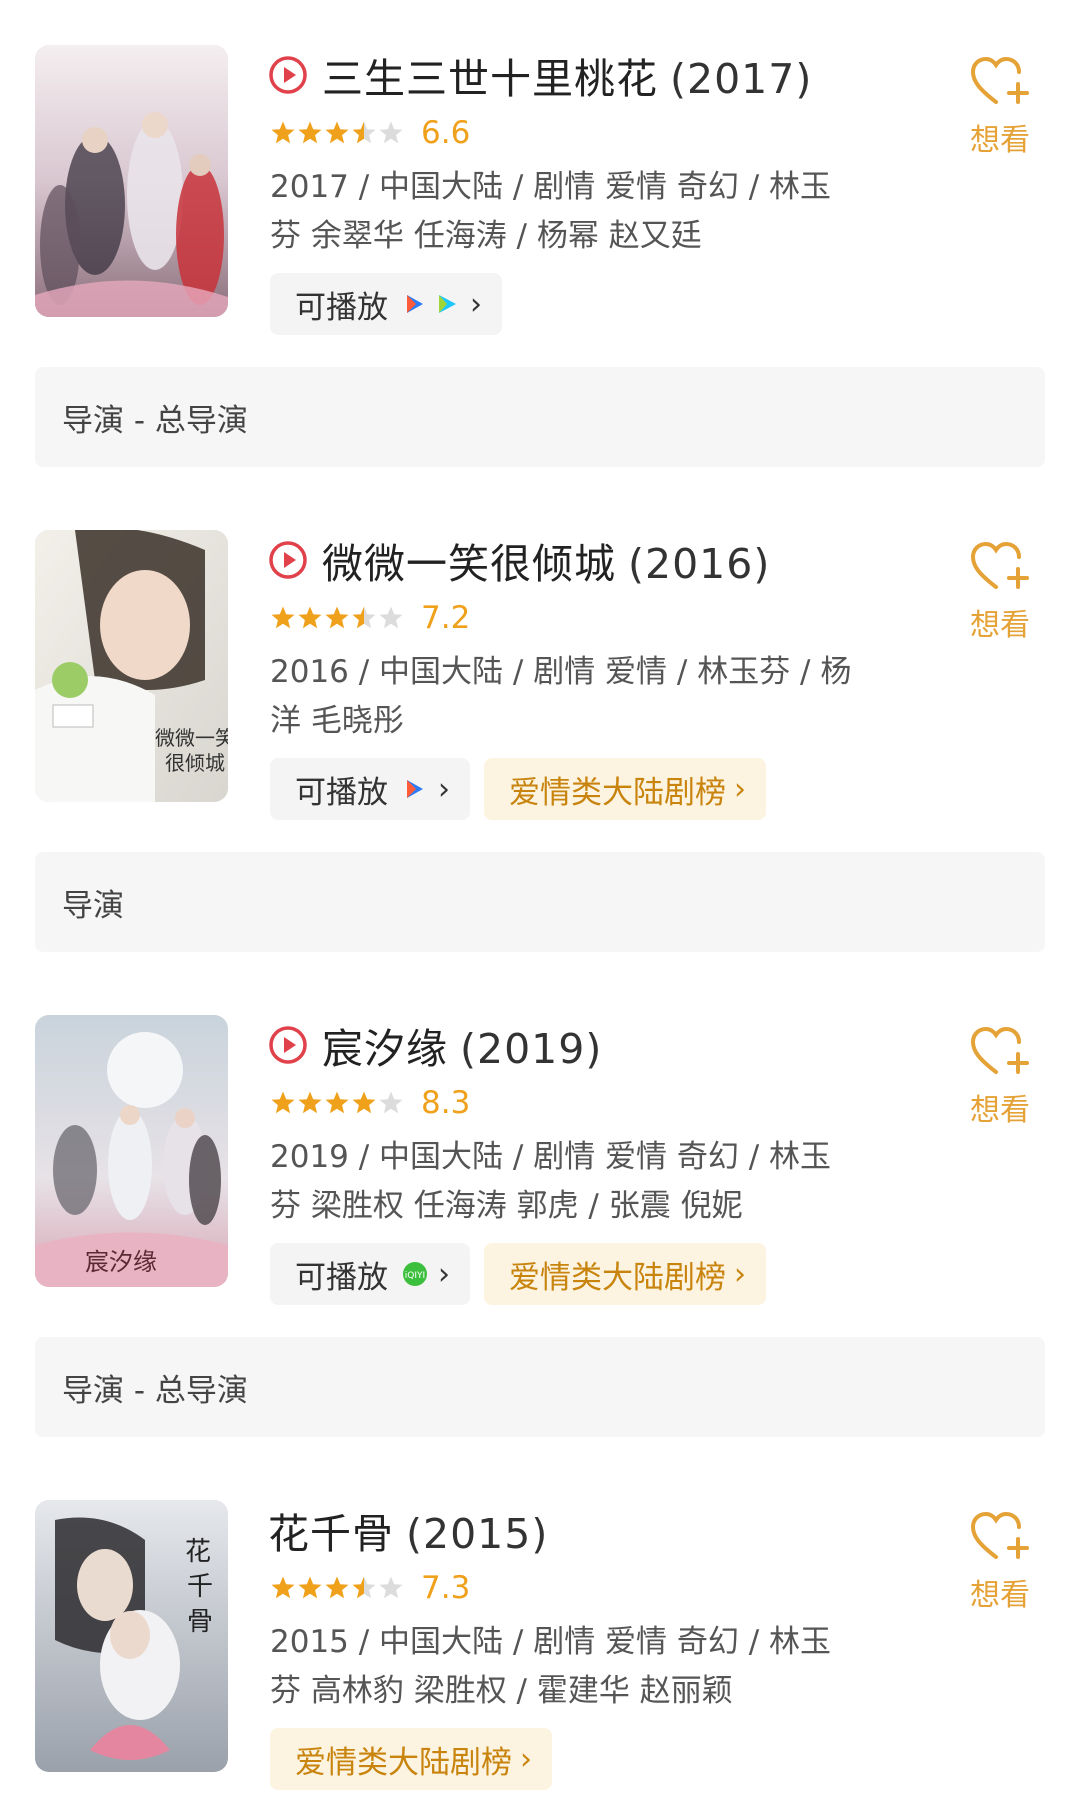  Describe the element at coordinates (446, 1588) in the screenshot. I see `rating-score: 7.3` at that location.